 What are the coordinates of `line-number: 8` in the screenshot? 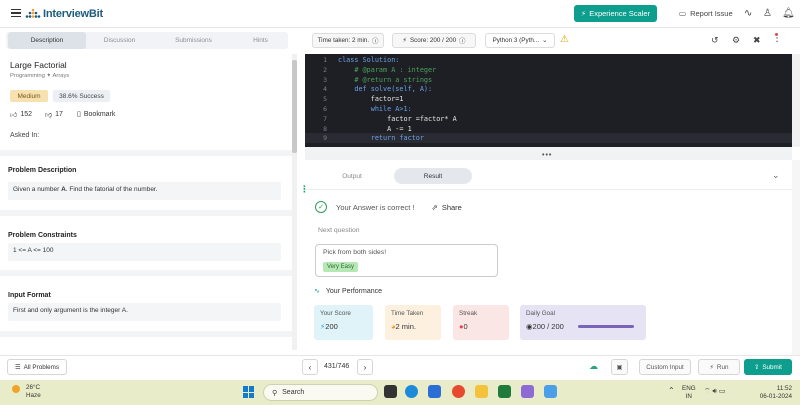 It's located at (325, 128).